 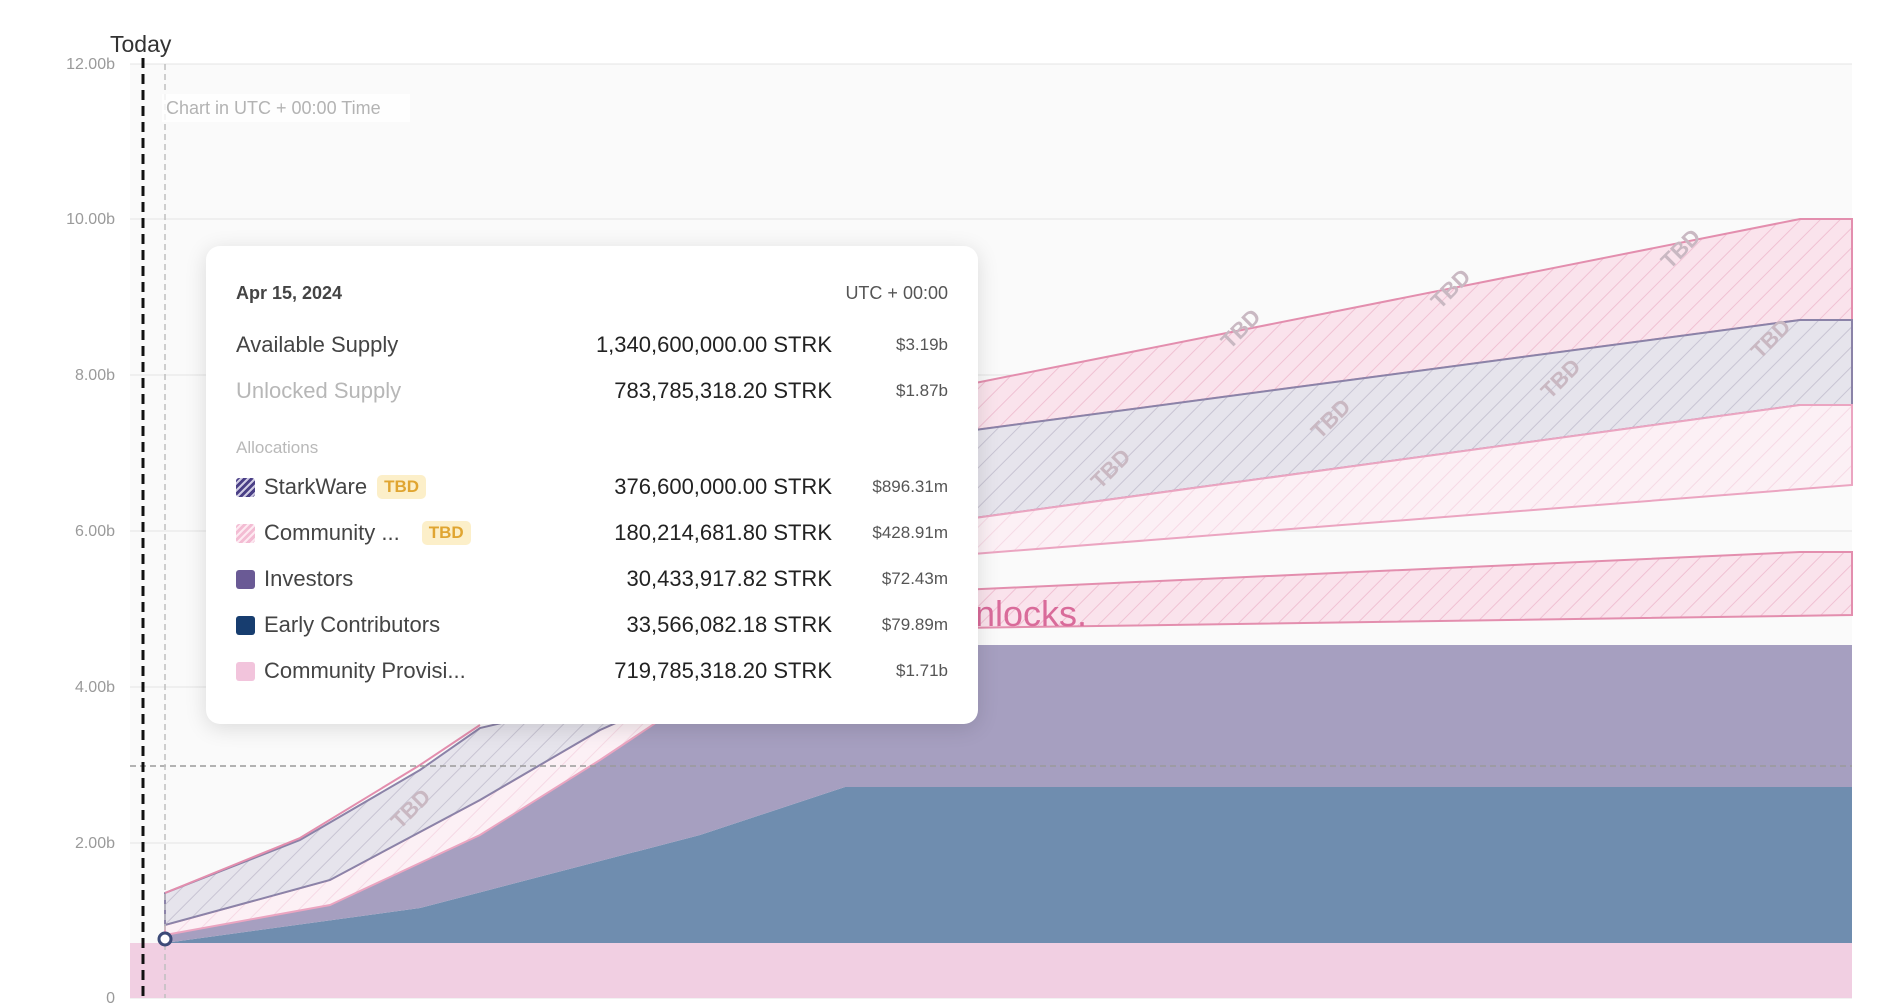 I want to click on hover-point, so click(x=165, y=939).